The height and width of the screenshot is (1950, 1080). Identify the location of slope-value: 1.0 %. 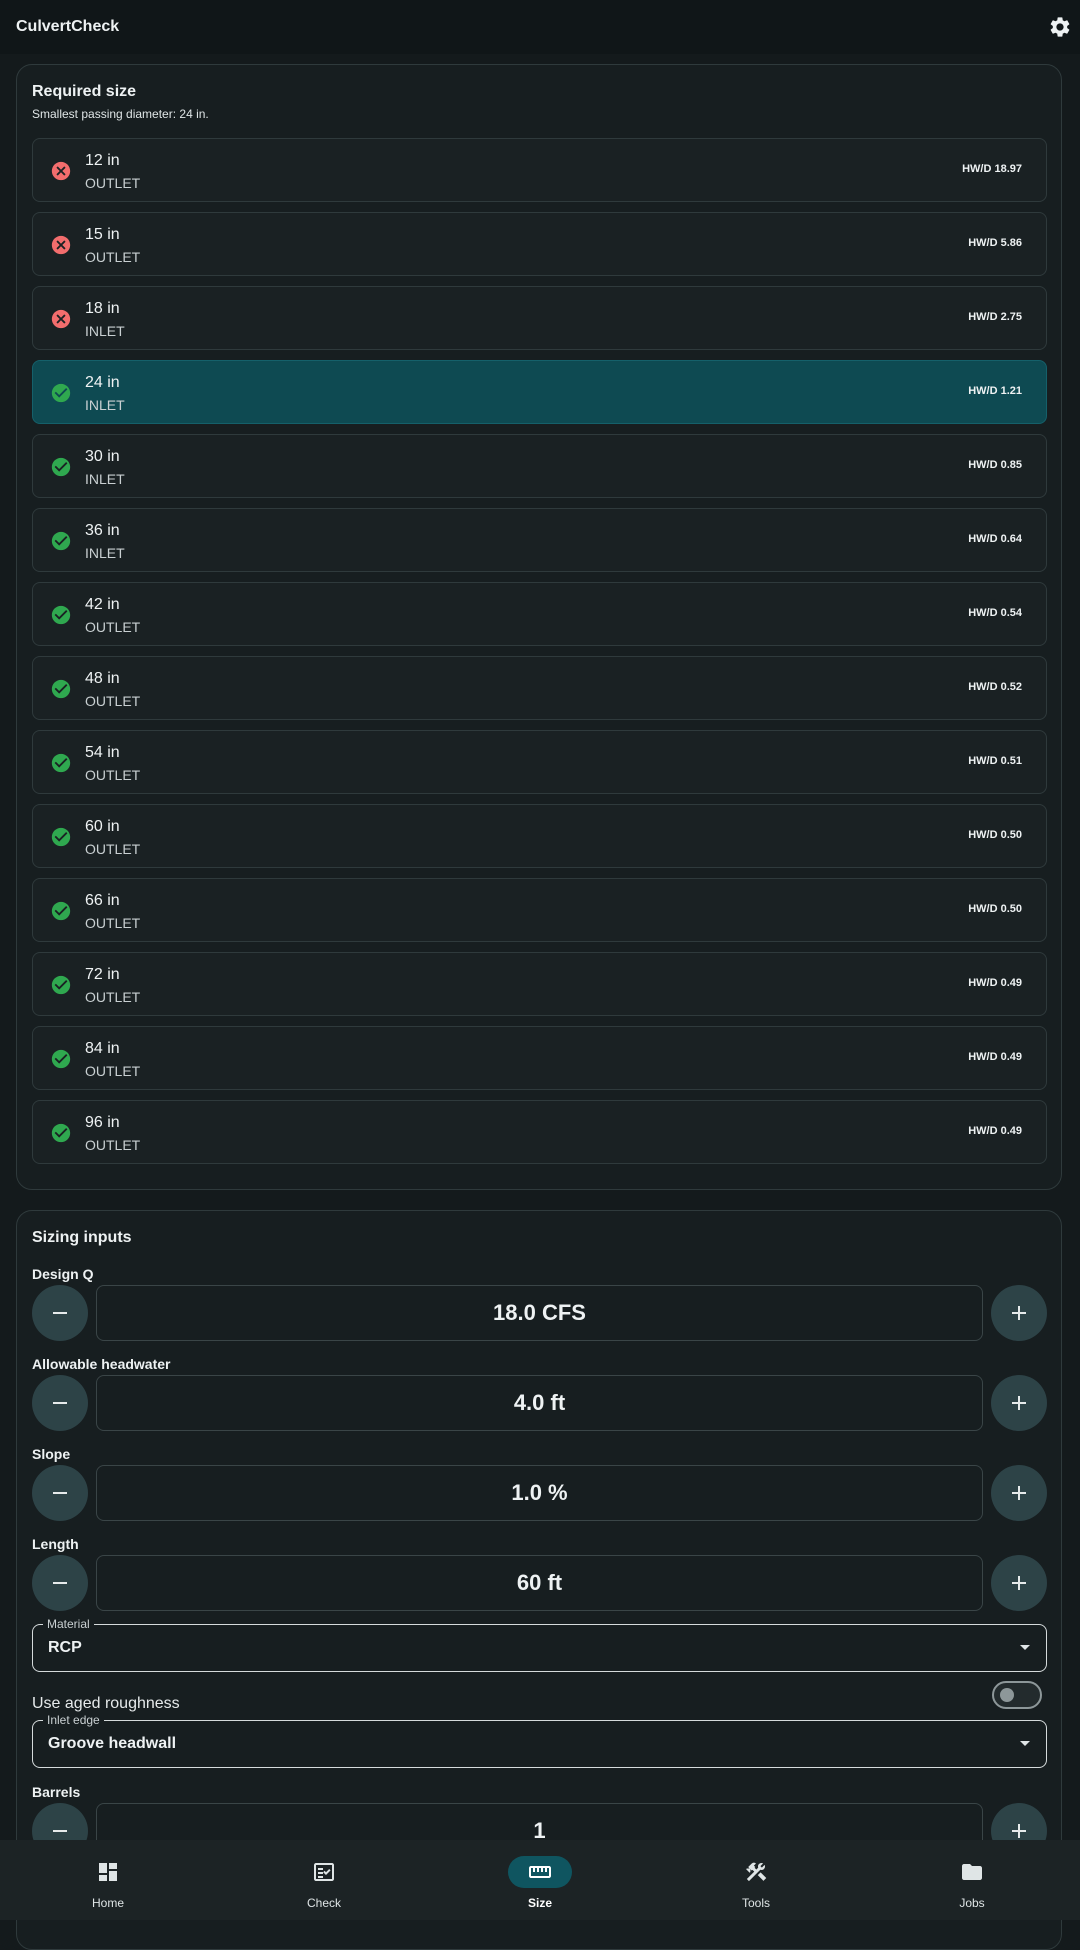
(539, 1493).